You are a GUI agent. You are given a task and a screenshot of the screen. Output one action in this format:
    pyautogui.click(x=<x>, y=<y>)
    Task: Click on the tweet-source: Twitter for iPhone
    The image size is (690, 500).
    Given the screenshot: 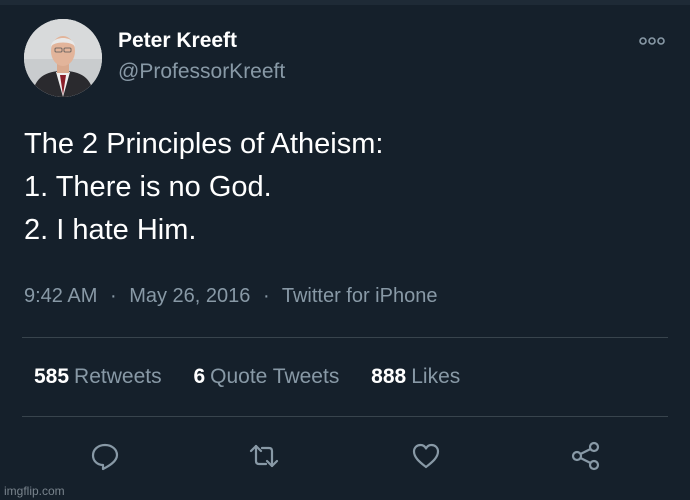 What is the action you would take?
    pyautogui.click(x=360, y=296)
    